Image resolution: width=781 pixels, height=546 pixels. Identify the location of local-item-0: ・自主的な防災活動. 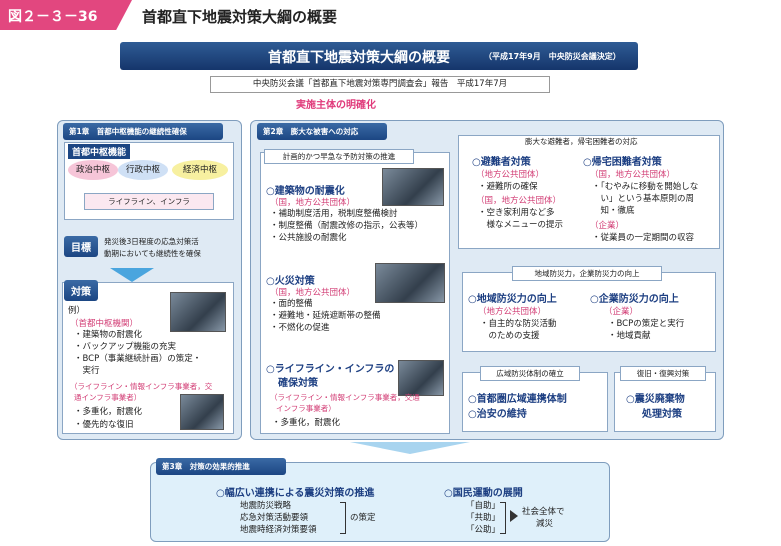
(518, 324).